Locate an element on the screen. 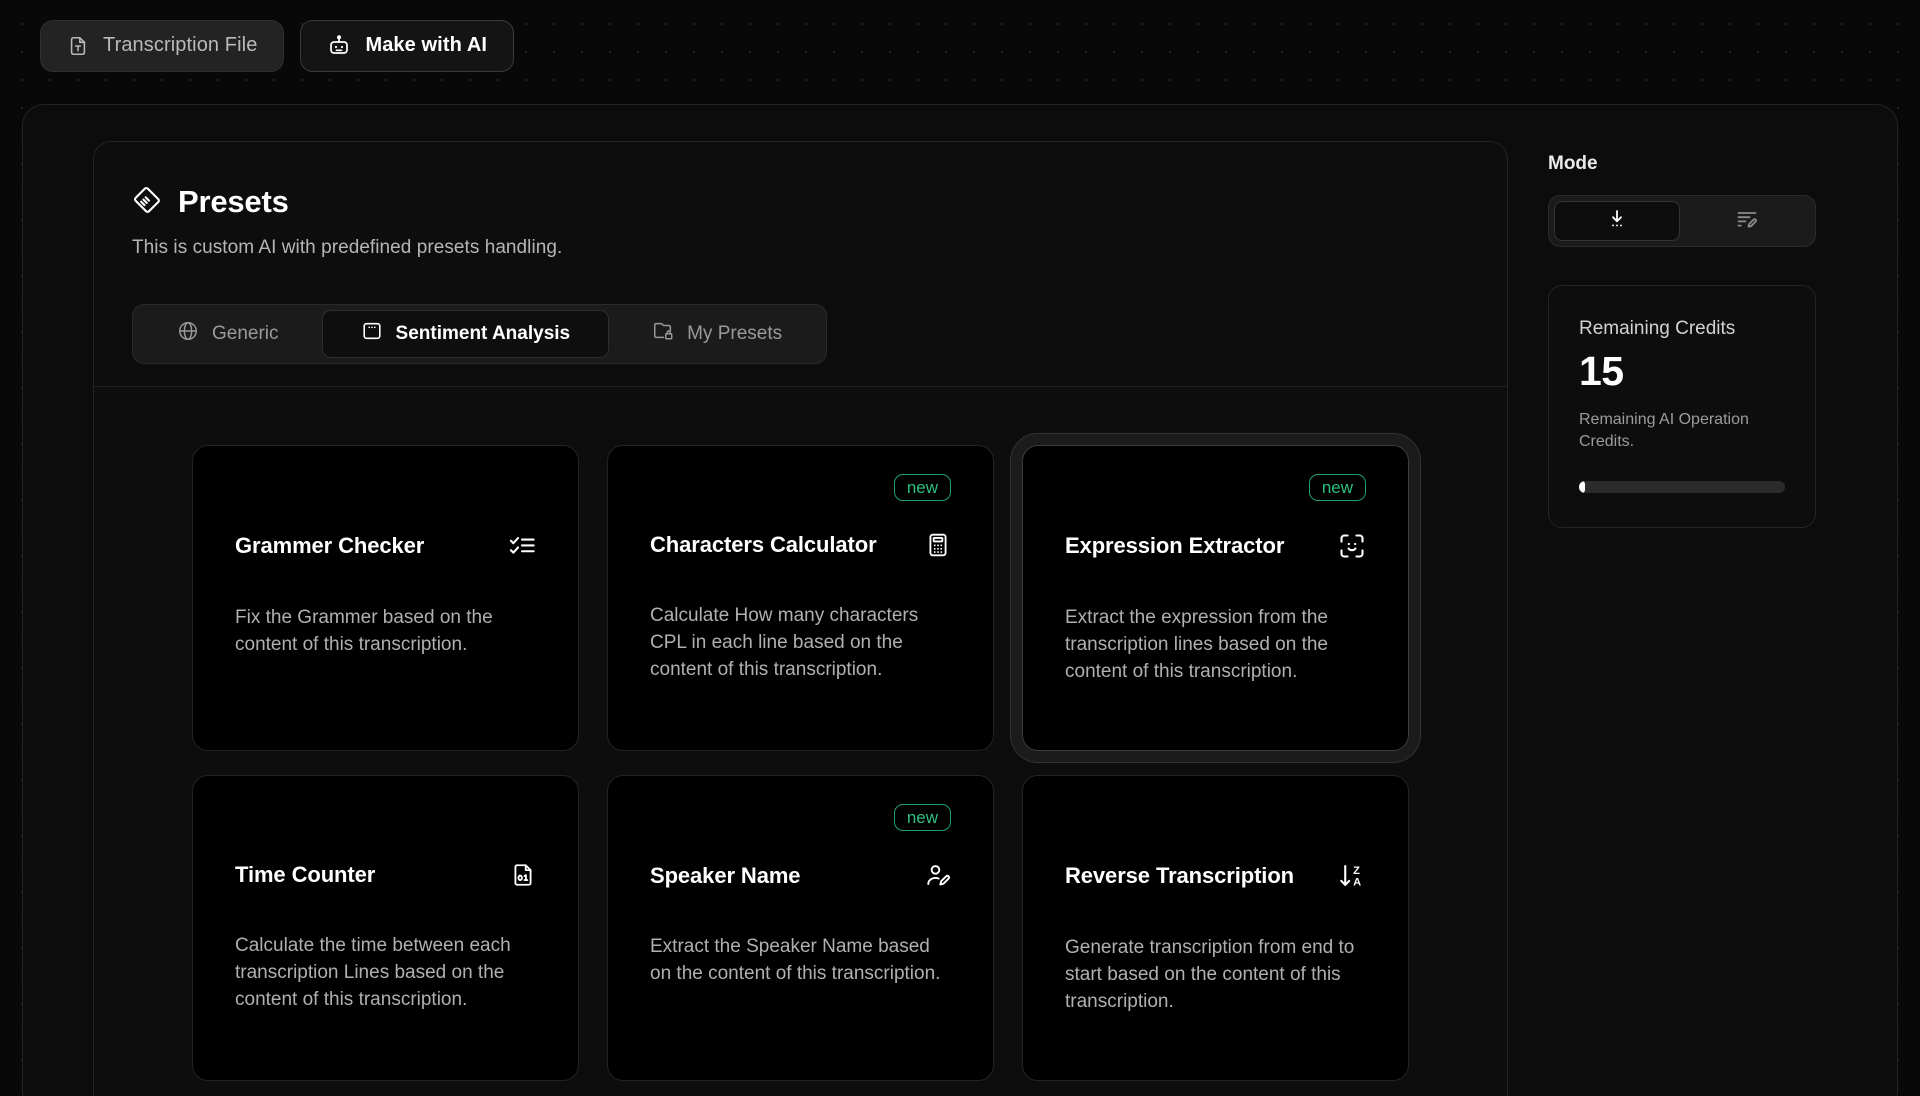 The height and width of the screenshot is (1096, 1920). card-header: Reverse Transcription Z A is located at coordinates (1215, 876).